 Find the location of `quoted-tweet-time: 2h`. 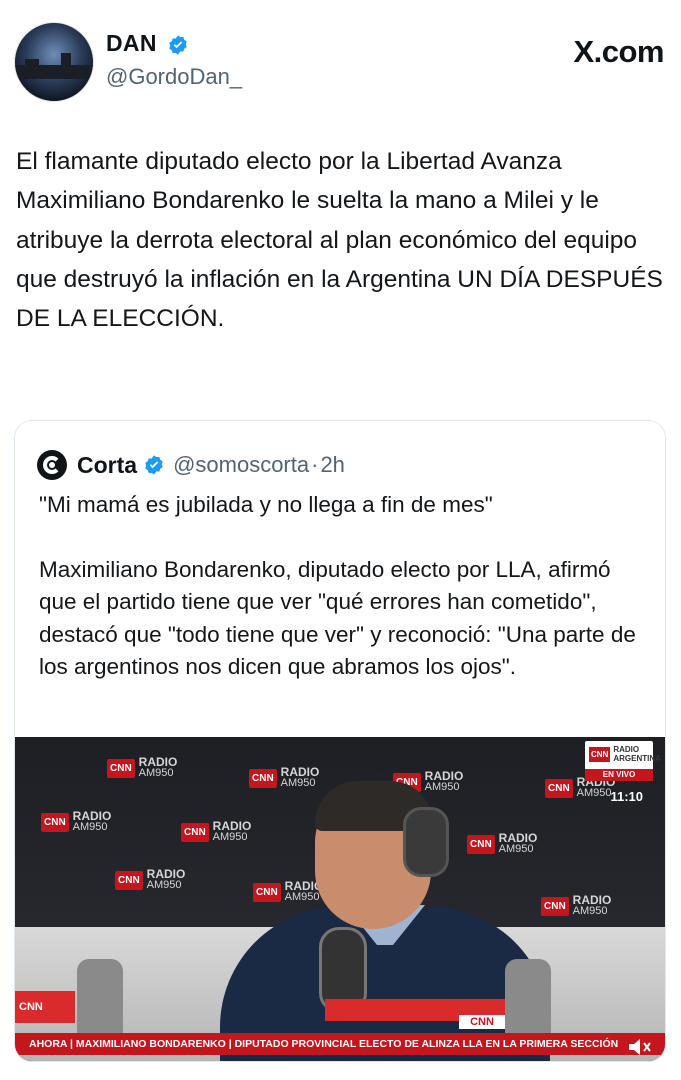

quoted-tweet-time: 2h is located at coordinates (332, 465).